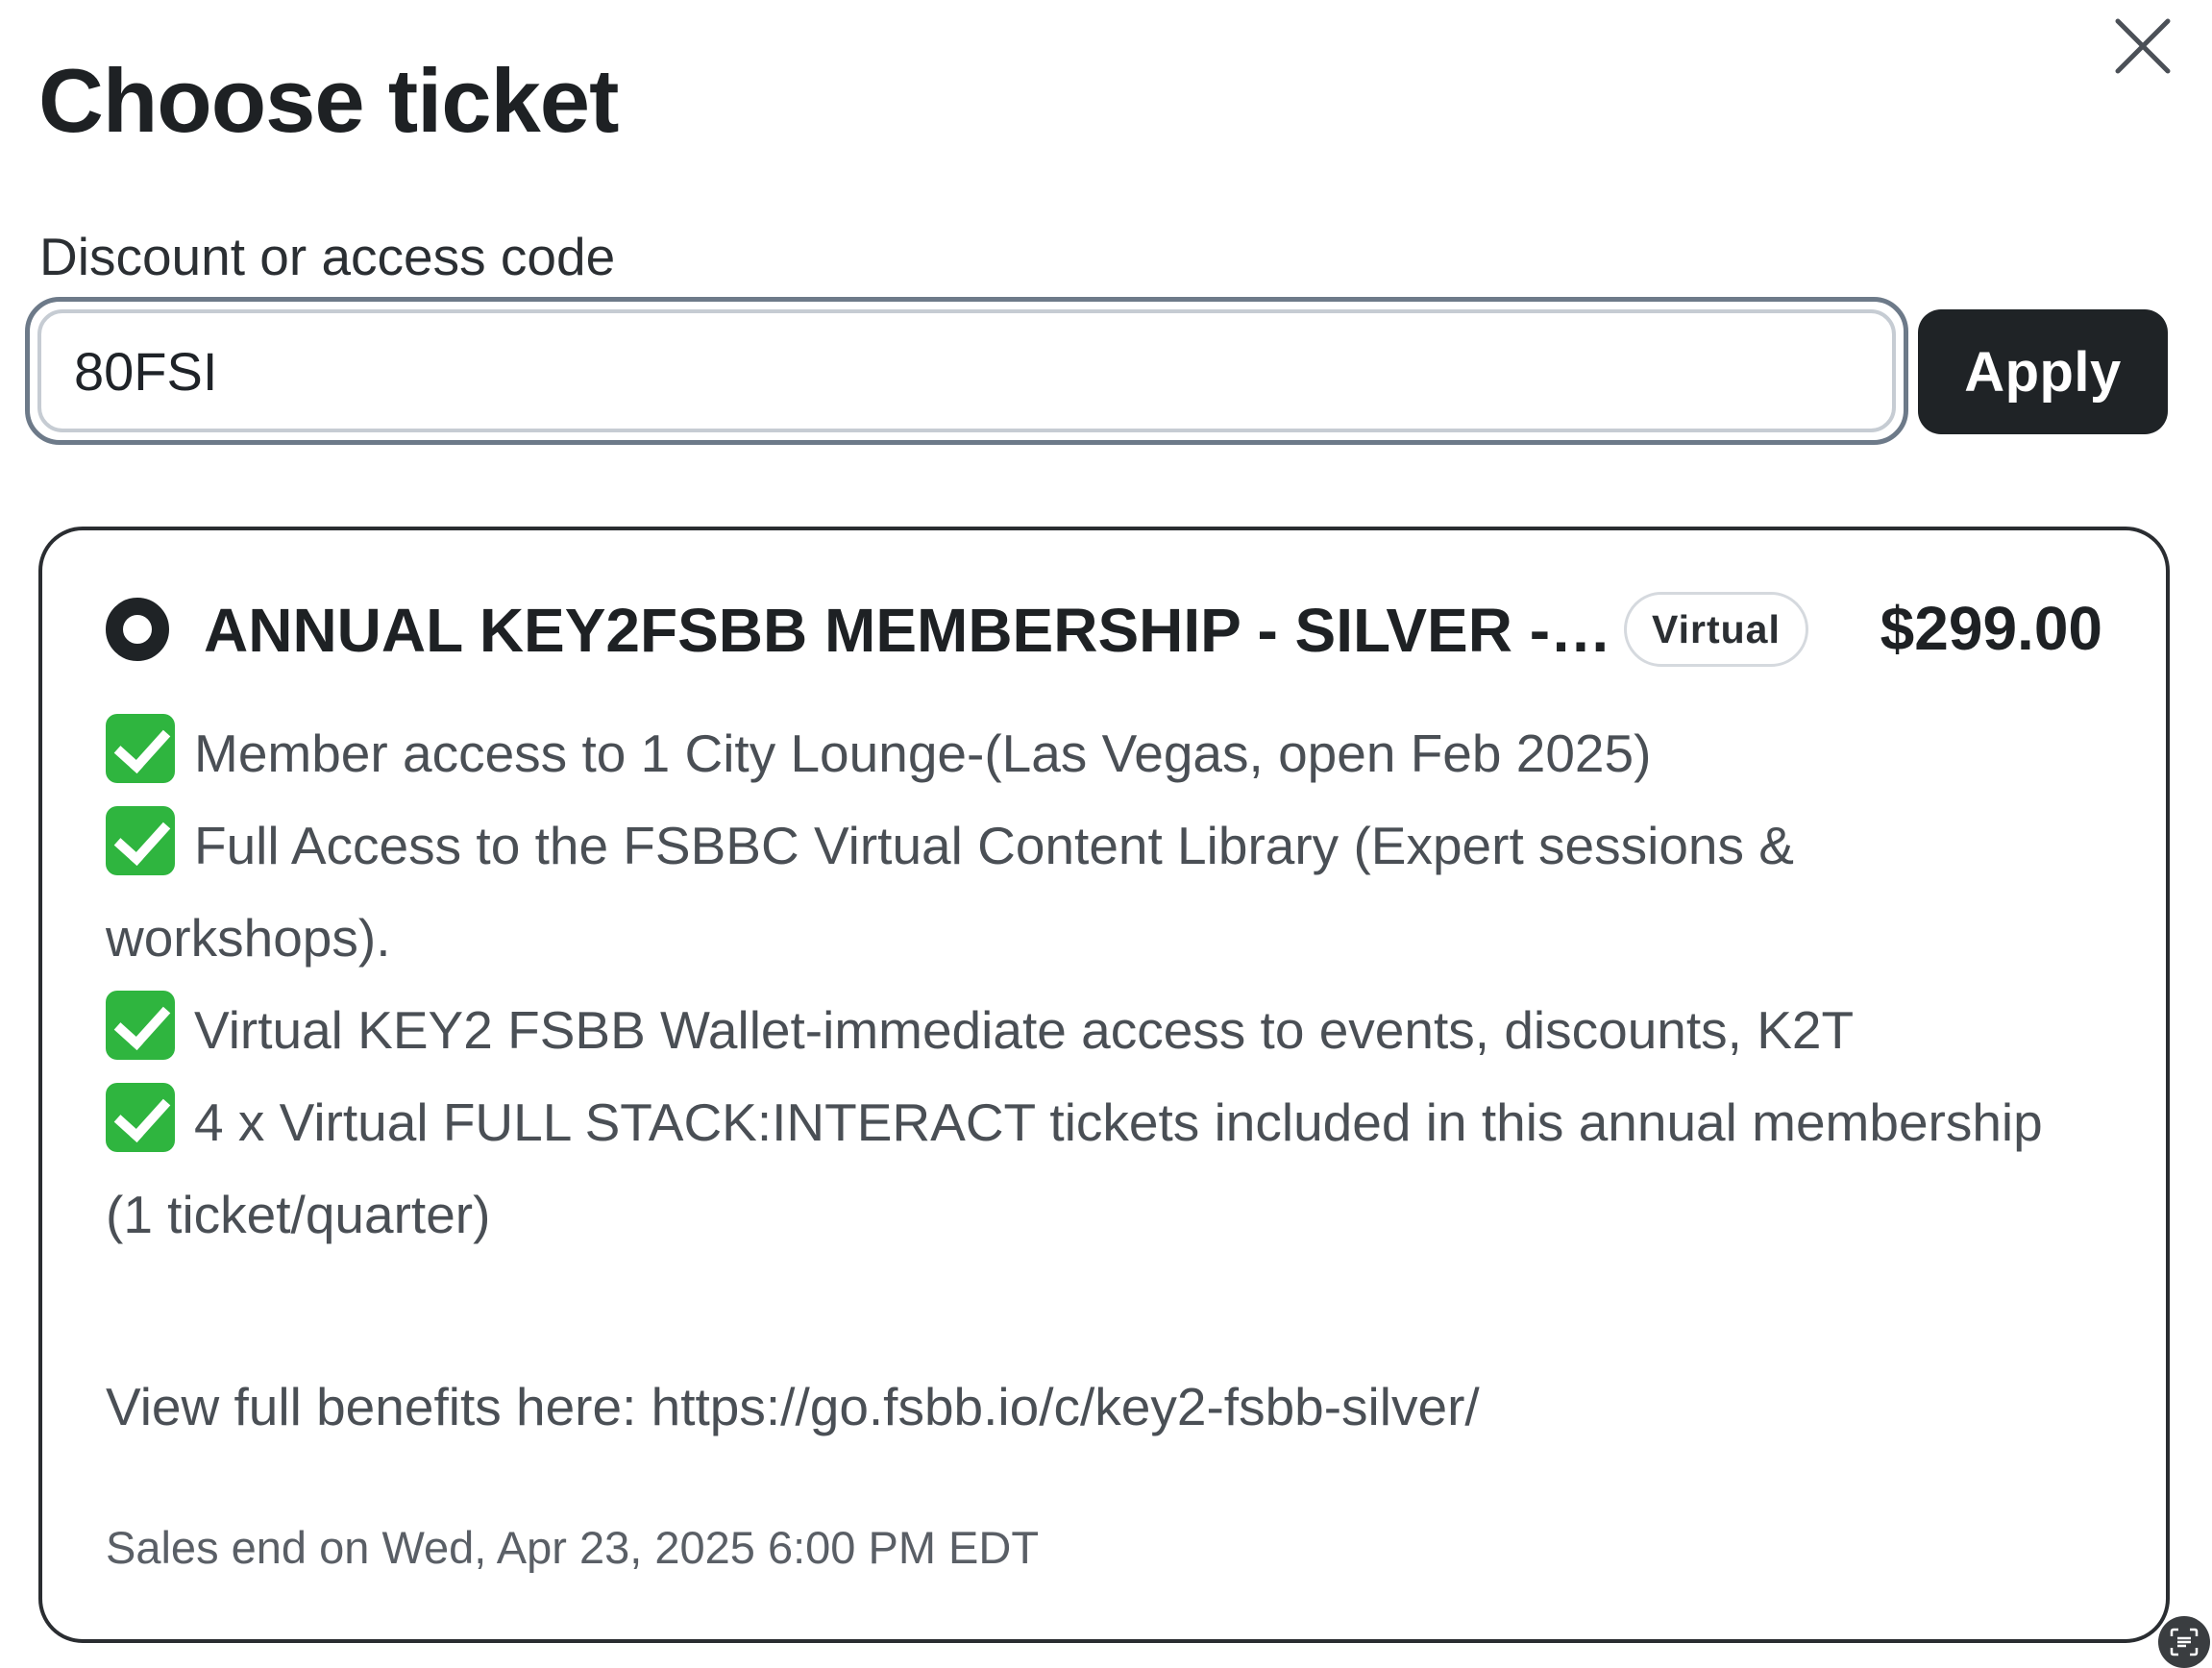  I want to click on virtual-badge: Virtual, so click(1716, 629).